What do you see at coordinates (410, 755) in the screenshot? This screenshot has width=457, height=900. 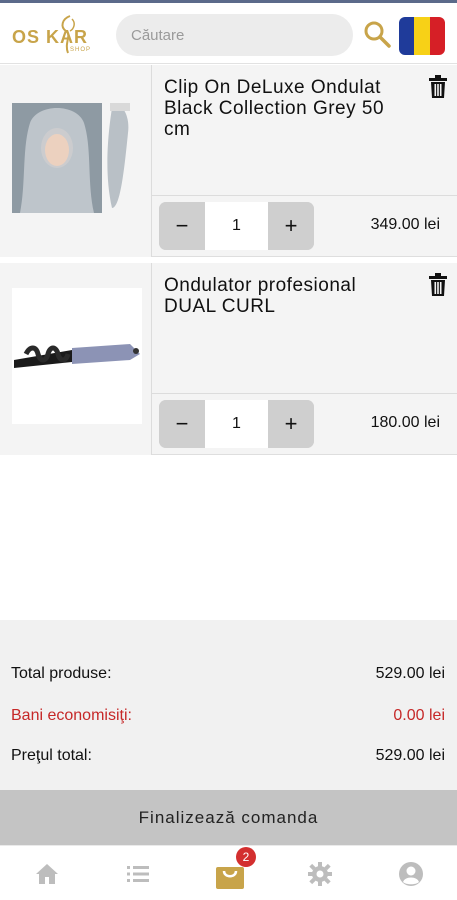 I see `grand-total-value: 529.00 lei` at bounding box center [410, 755].